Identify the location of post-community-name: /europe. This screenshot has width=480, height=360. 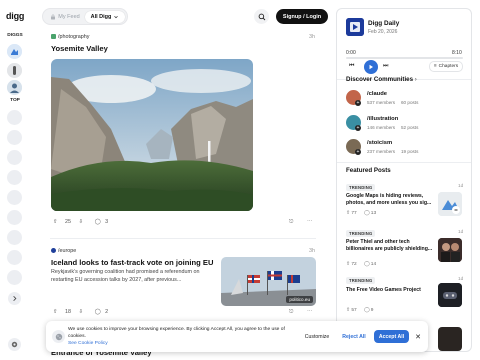
(67, 251).